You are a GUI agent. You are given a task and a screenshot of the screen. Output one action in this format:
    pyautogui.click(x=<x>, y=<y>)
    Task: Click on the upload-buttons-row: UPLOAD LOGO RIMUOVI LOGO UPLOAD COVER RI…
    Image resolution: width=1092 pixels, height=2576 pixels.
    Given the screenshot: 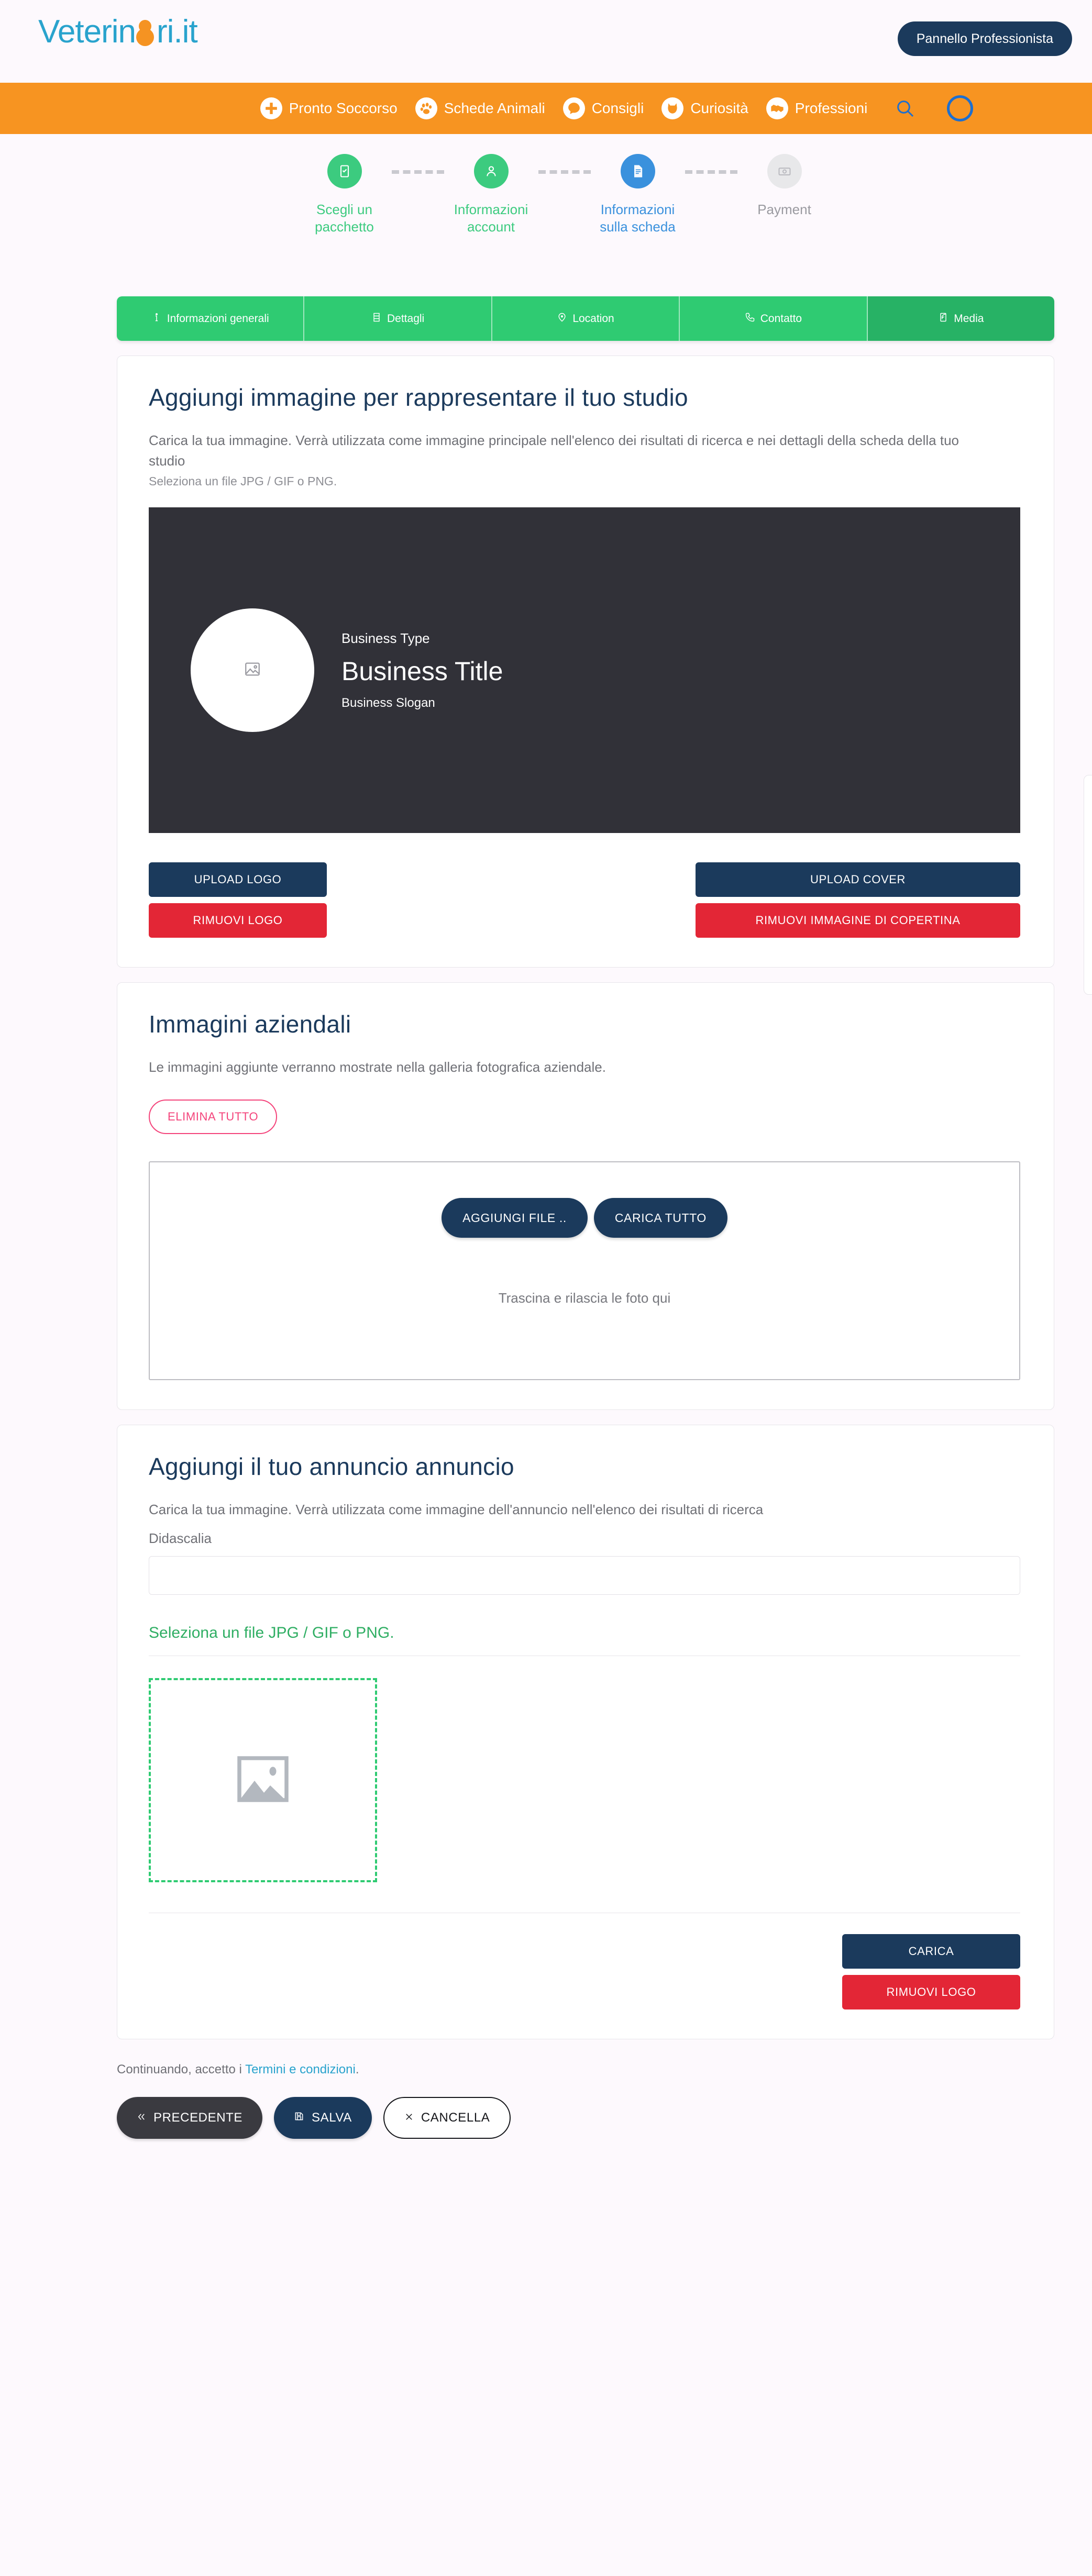 What is the action you would take?
    pyautogui.click(x=585, y=900)
    